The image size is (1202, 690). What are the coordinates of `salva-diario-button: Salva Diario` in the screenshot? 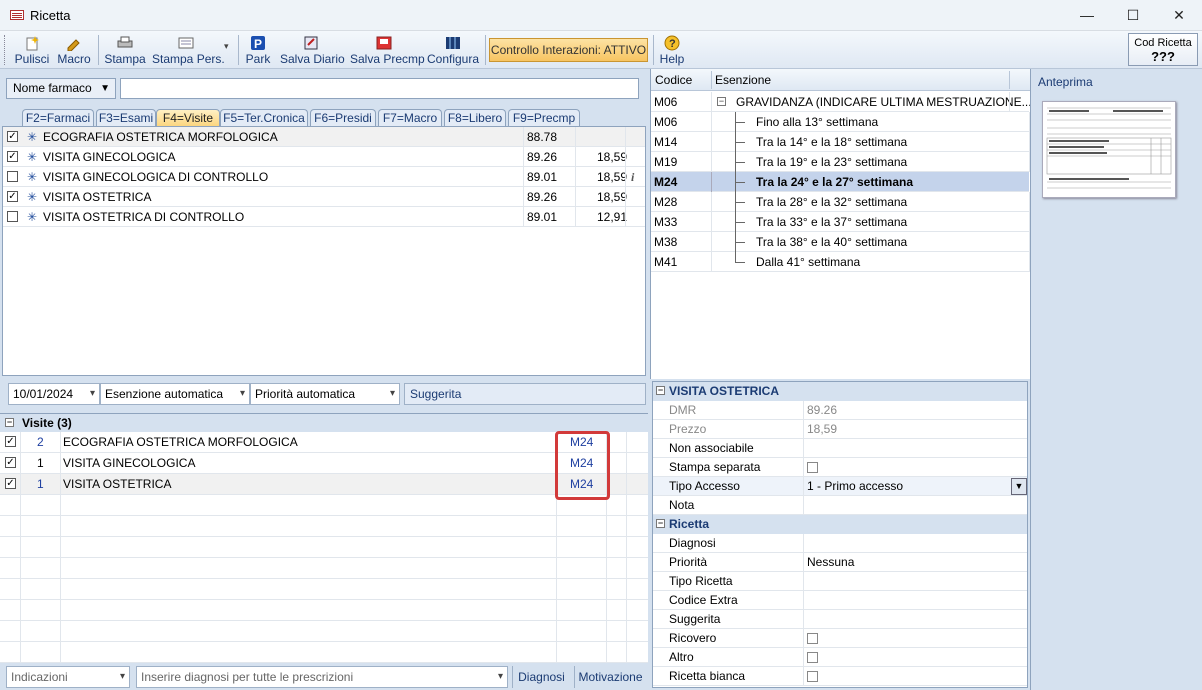 It's located at (312, 50).